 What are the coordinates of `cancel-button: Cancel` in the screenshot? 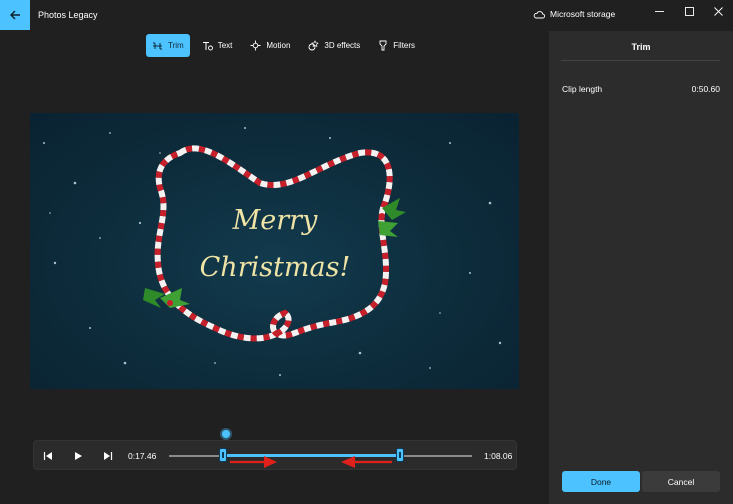 It's located at (681, 481).